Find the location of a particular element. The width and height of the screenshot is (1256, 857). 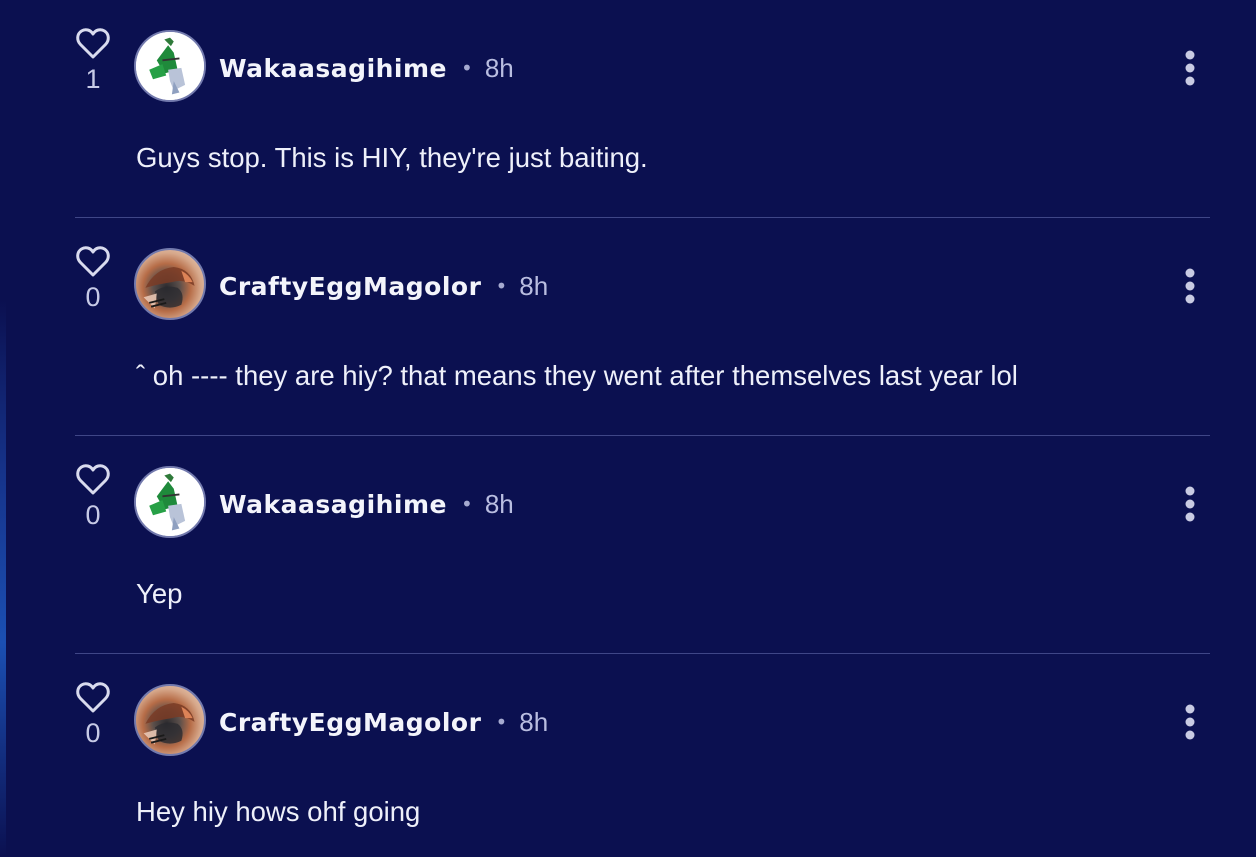

left-edge-accent is located at coordinates (3, 428).